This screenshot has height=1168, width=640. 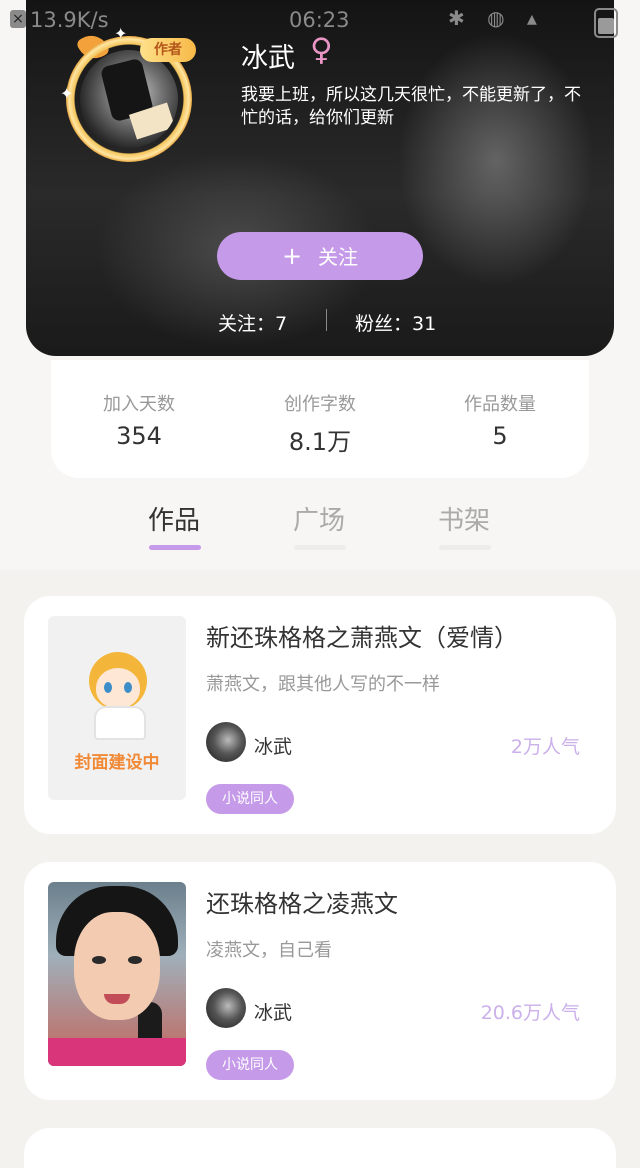 I want to click on book-title: 新还珠格格之萧燕文（爱情）, so click(x=362, y=635).